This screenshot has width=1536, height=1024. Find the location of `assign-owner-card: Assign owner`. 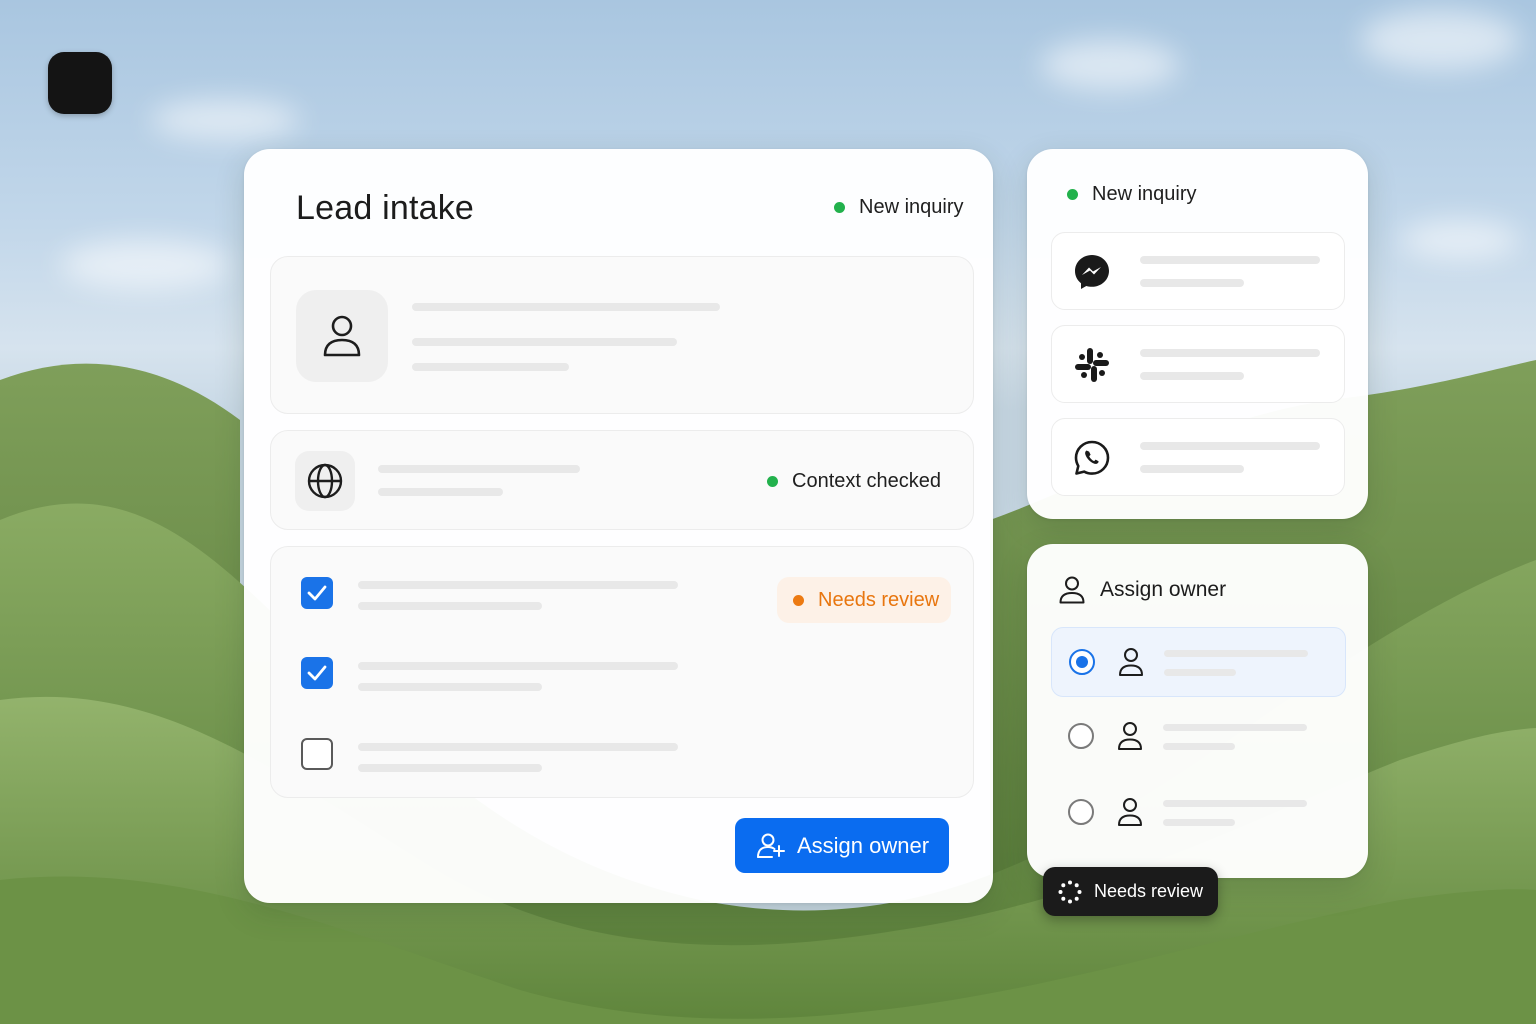

assign-owner-card: Assign owner is located at coordinates (1197, 711).